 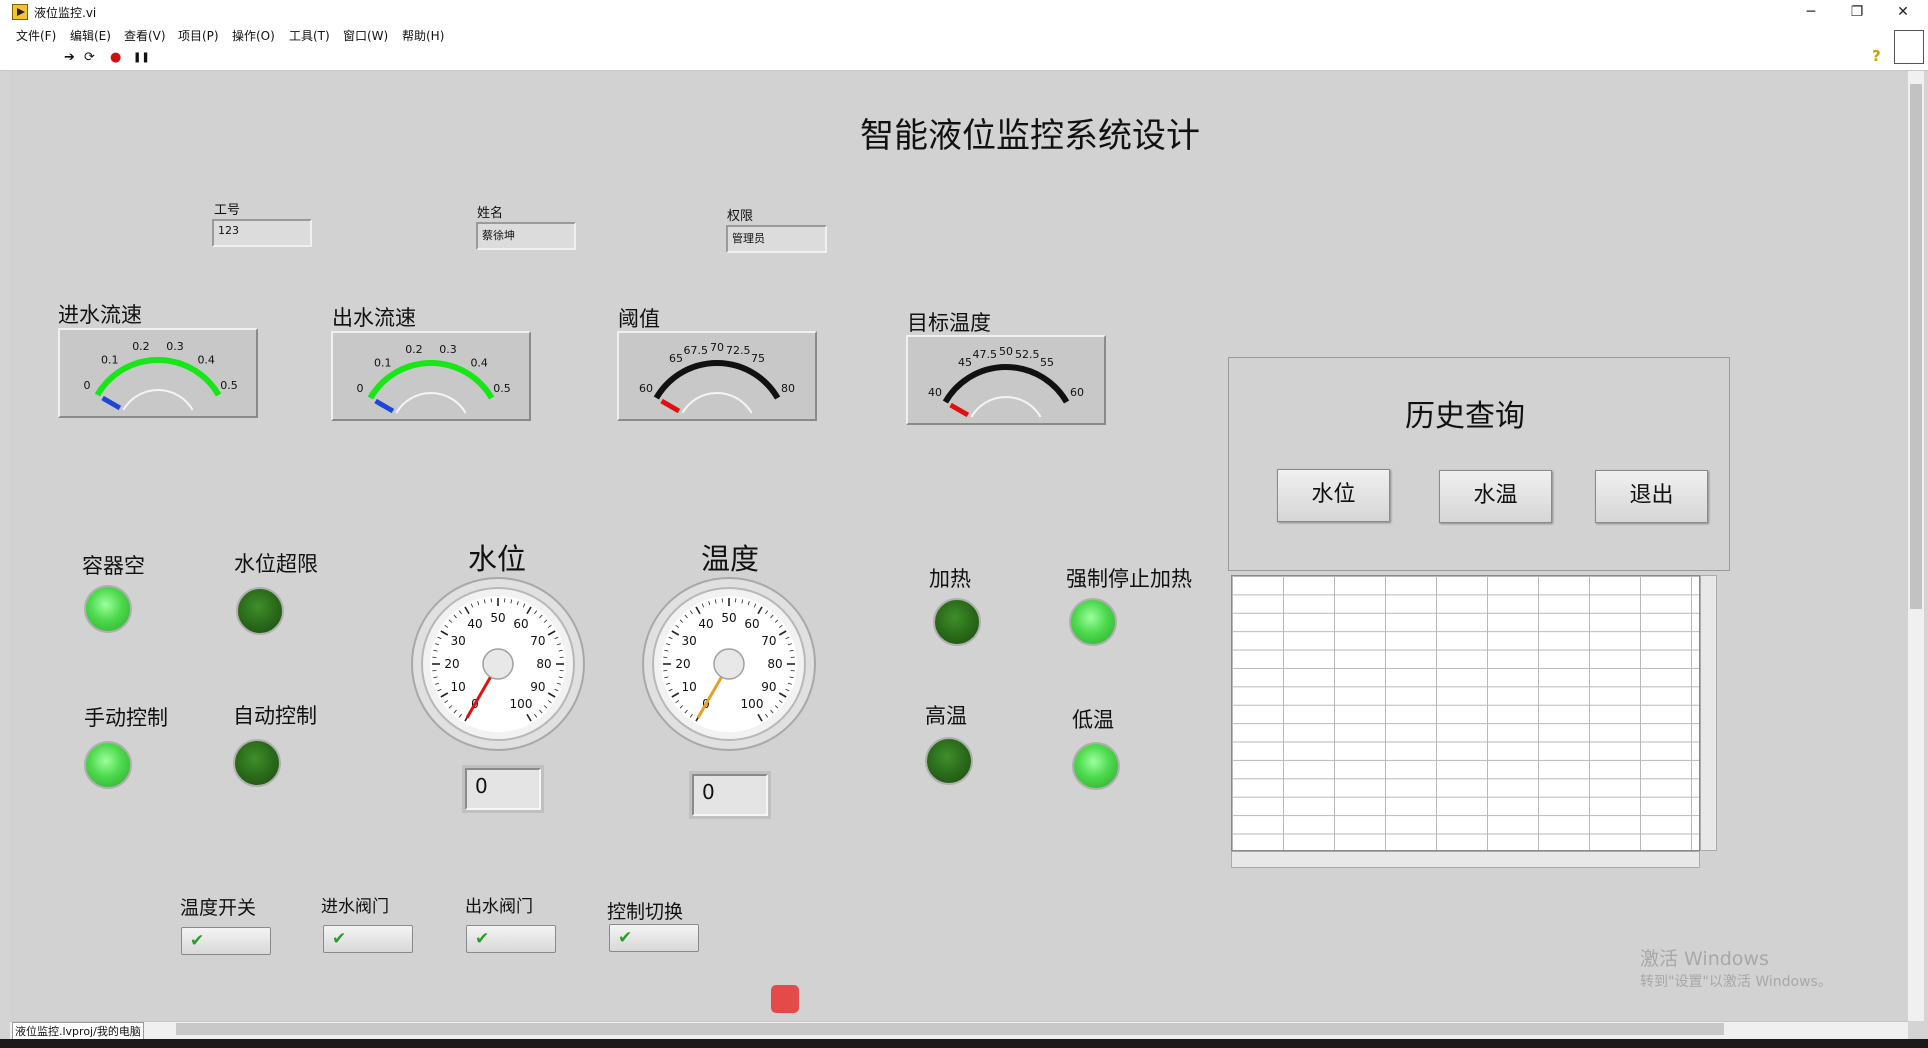 I want to click on menu-project: 项目(P), so click(x=198, y=35).